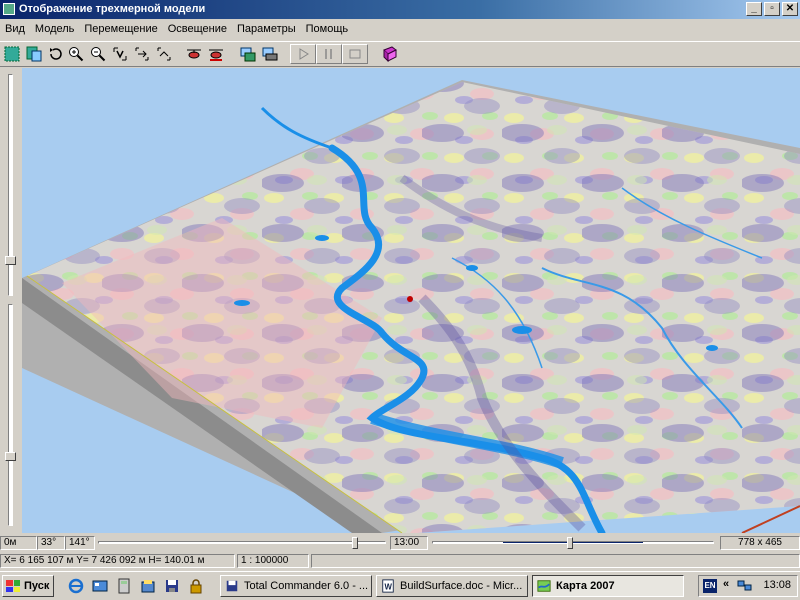  I want to click on pause-button, so click(329, 54).